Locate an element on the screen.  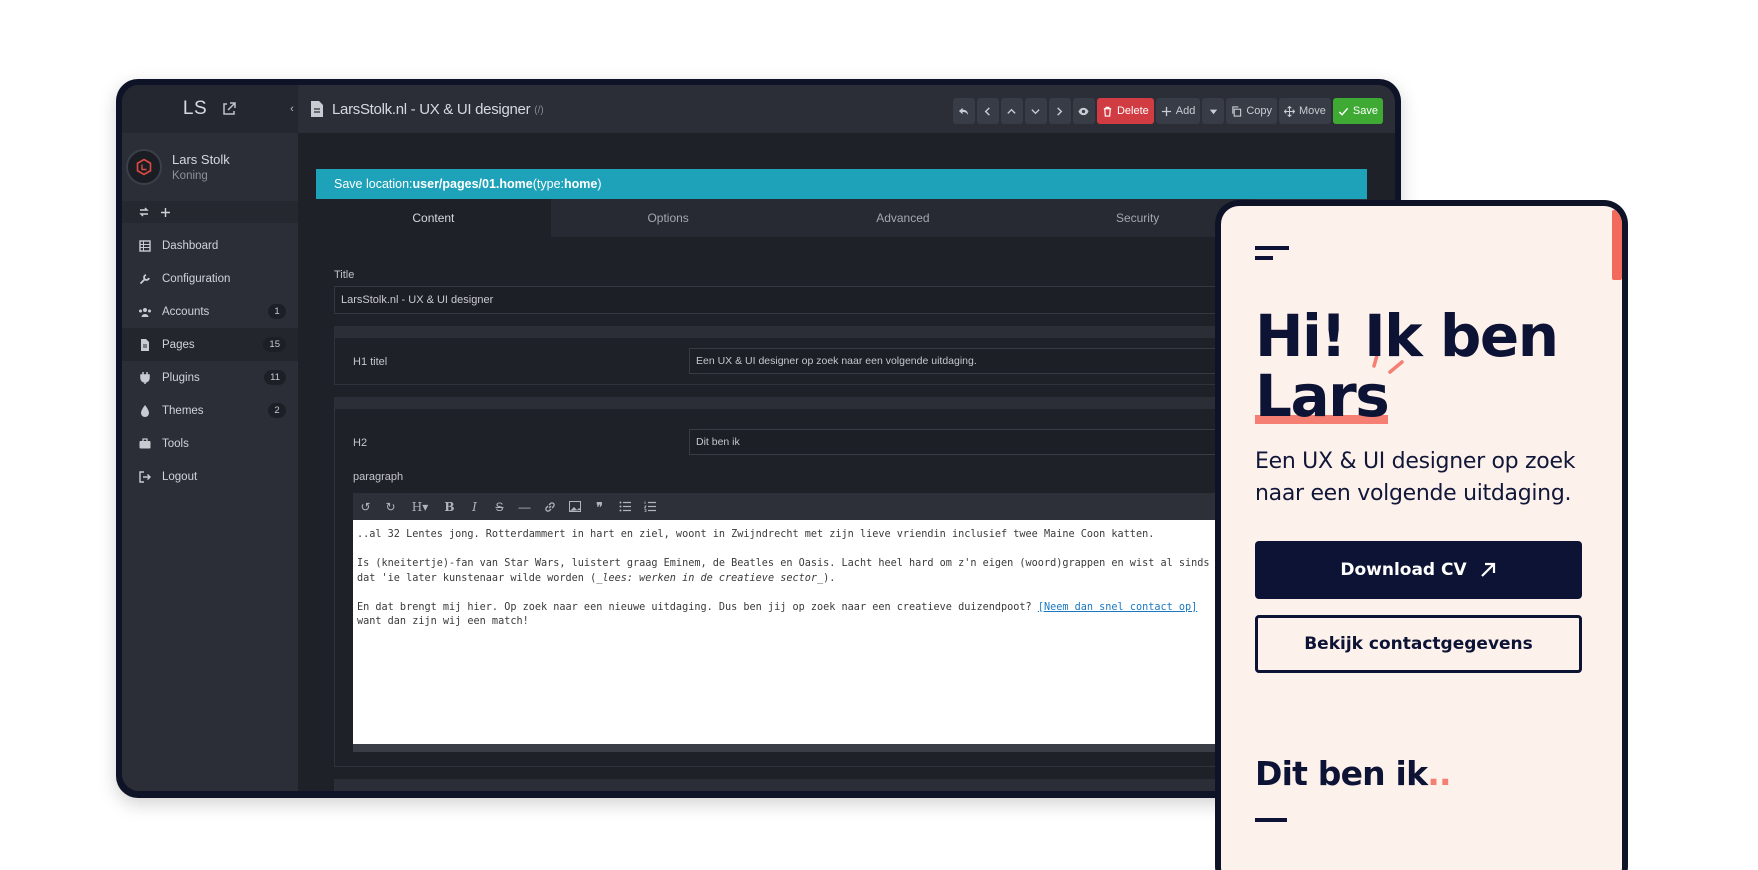
add-dropdown-button is located at coordinates (1213, 111).